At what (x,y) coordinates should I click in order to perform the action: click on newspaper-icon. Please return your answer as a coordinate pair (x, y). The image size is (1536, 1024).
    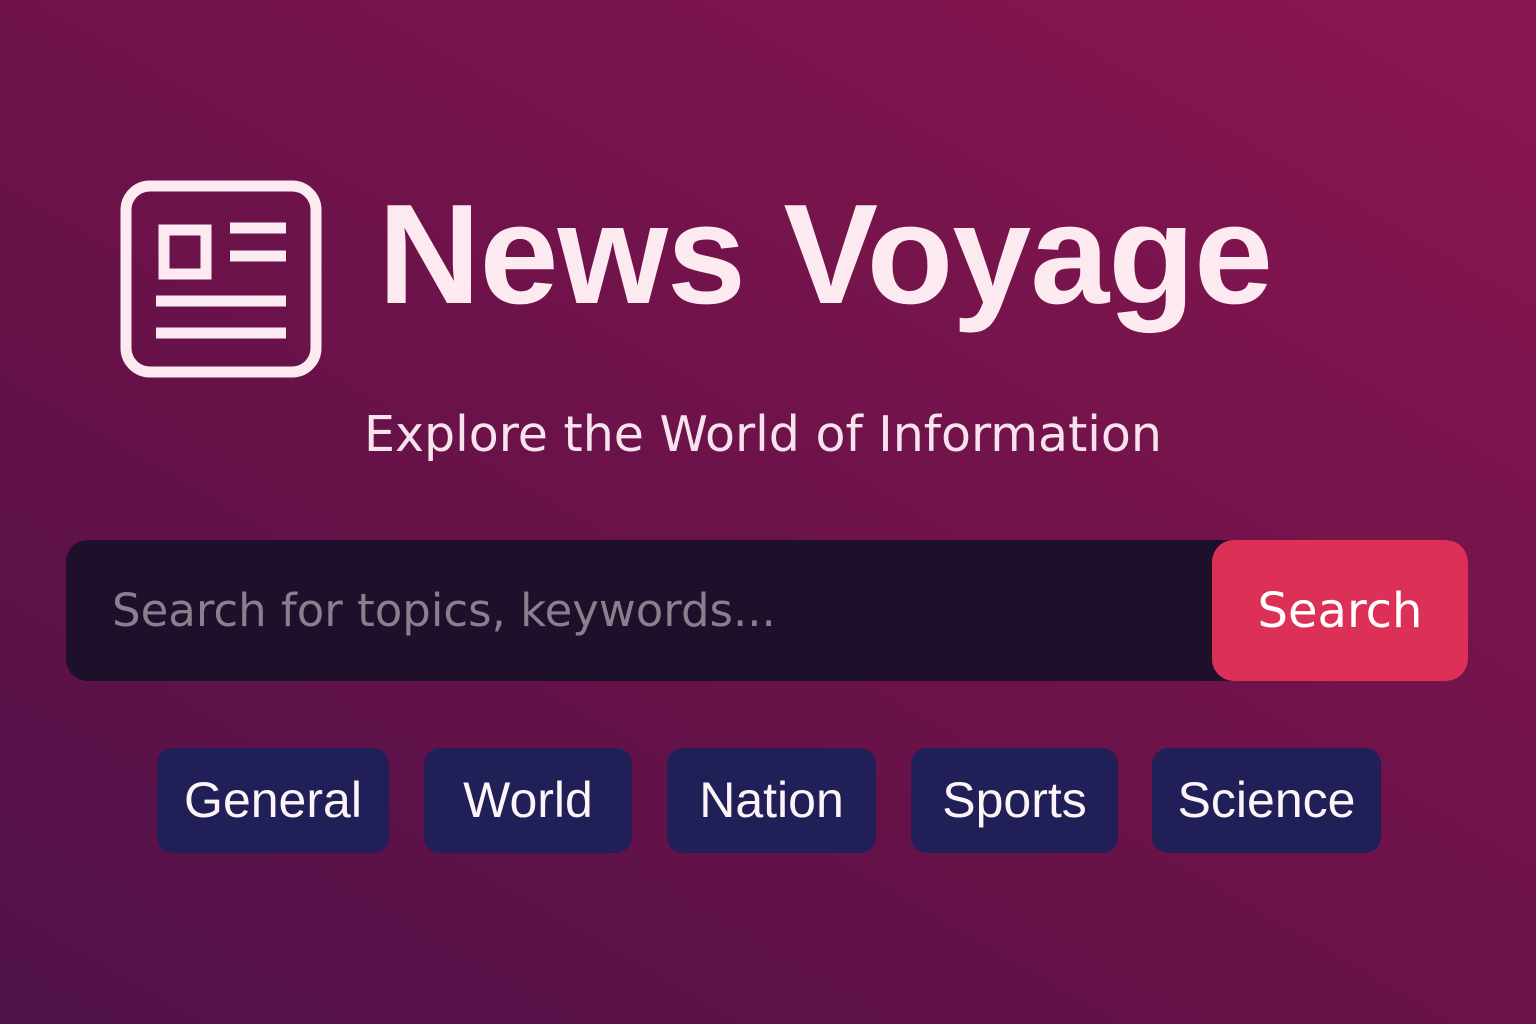
    Looking at the image, I should click on (221, 279).